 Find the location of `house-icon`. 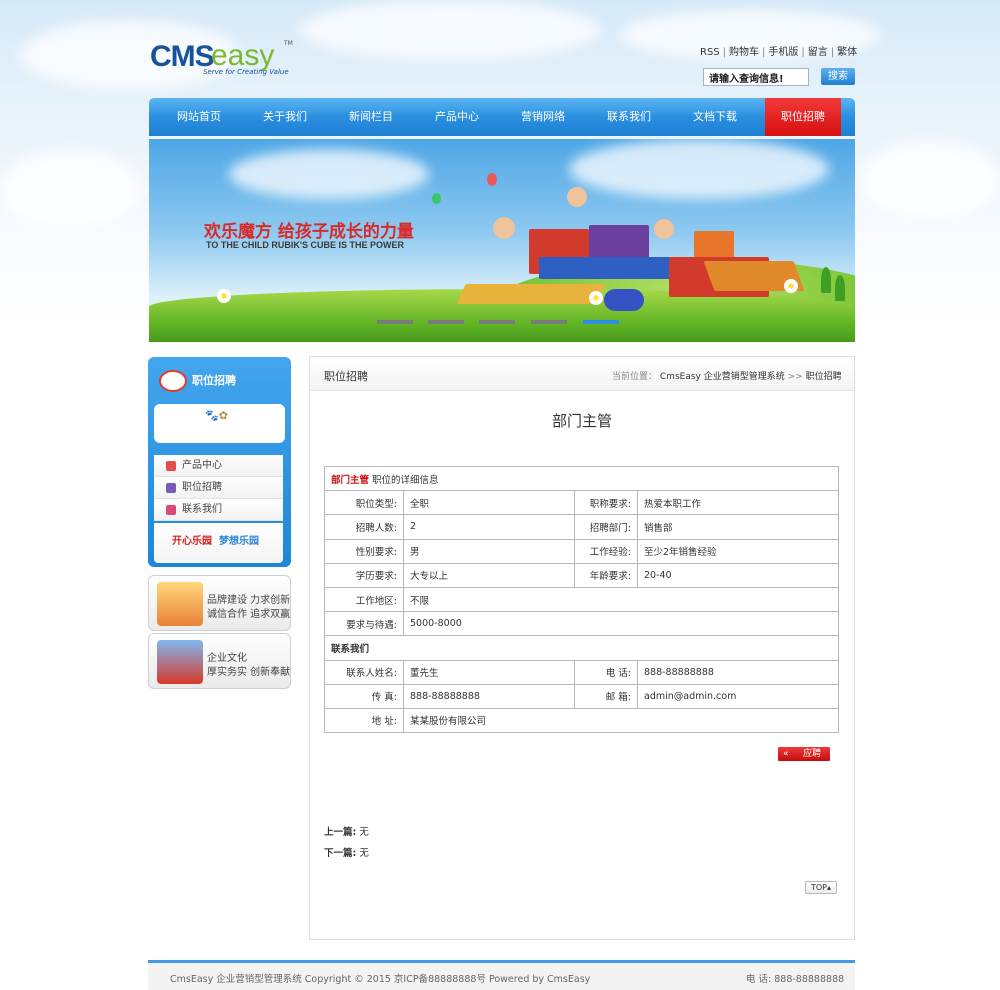

house-icon is located at coordinates (180, 604).